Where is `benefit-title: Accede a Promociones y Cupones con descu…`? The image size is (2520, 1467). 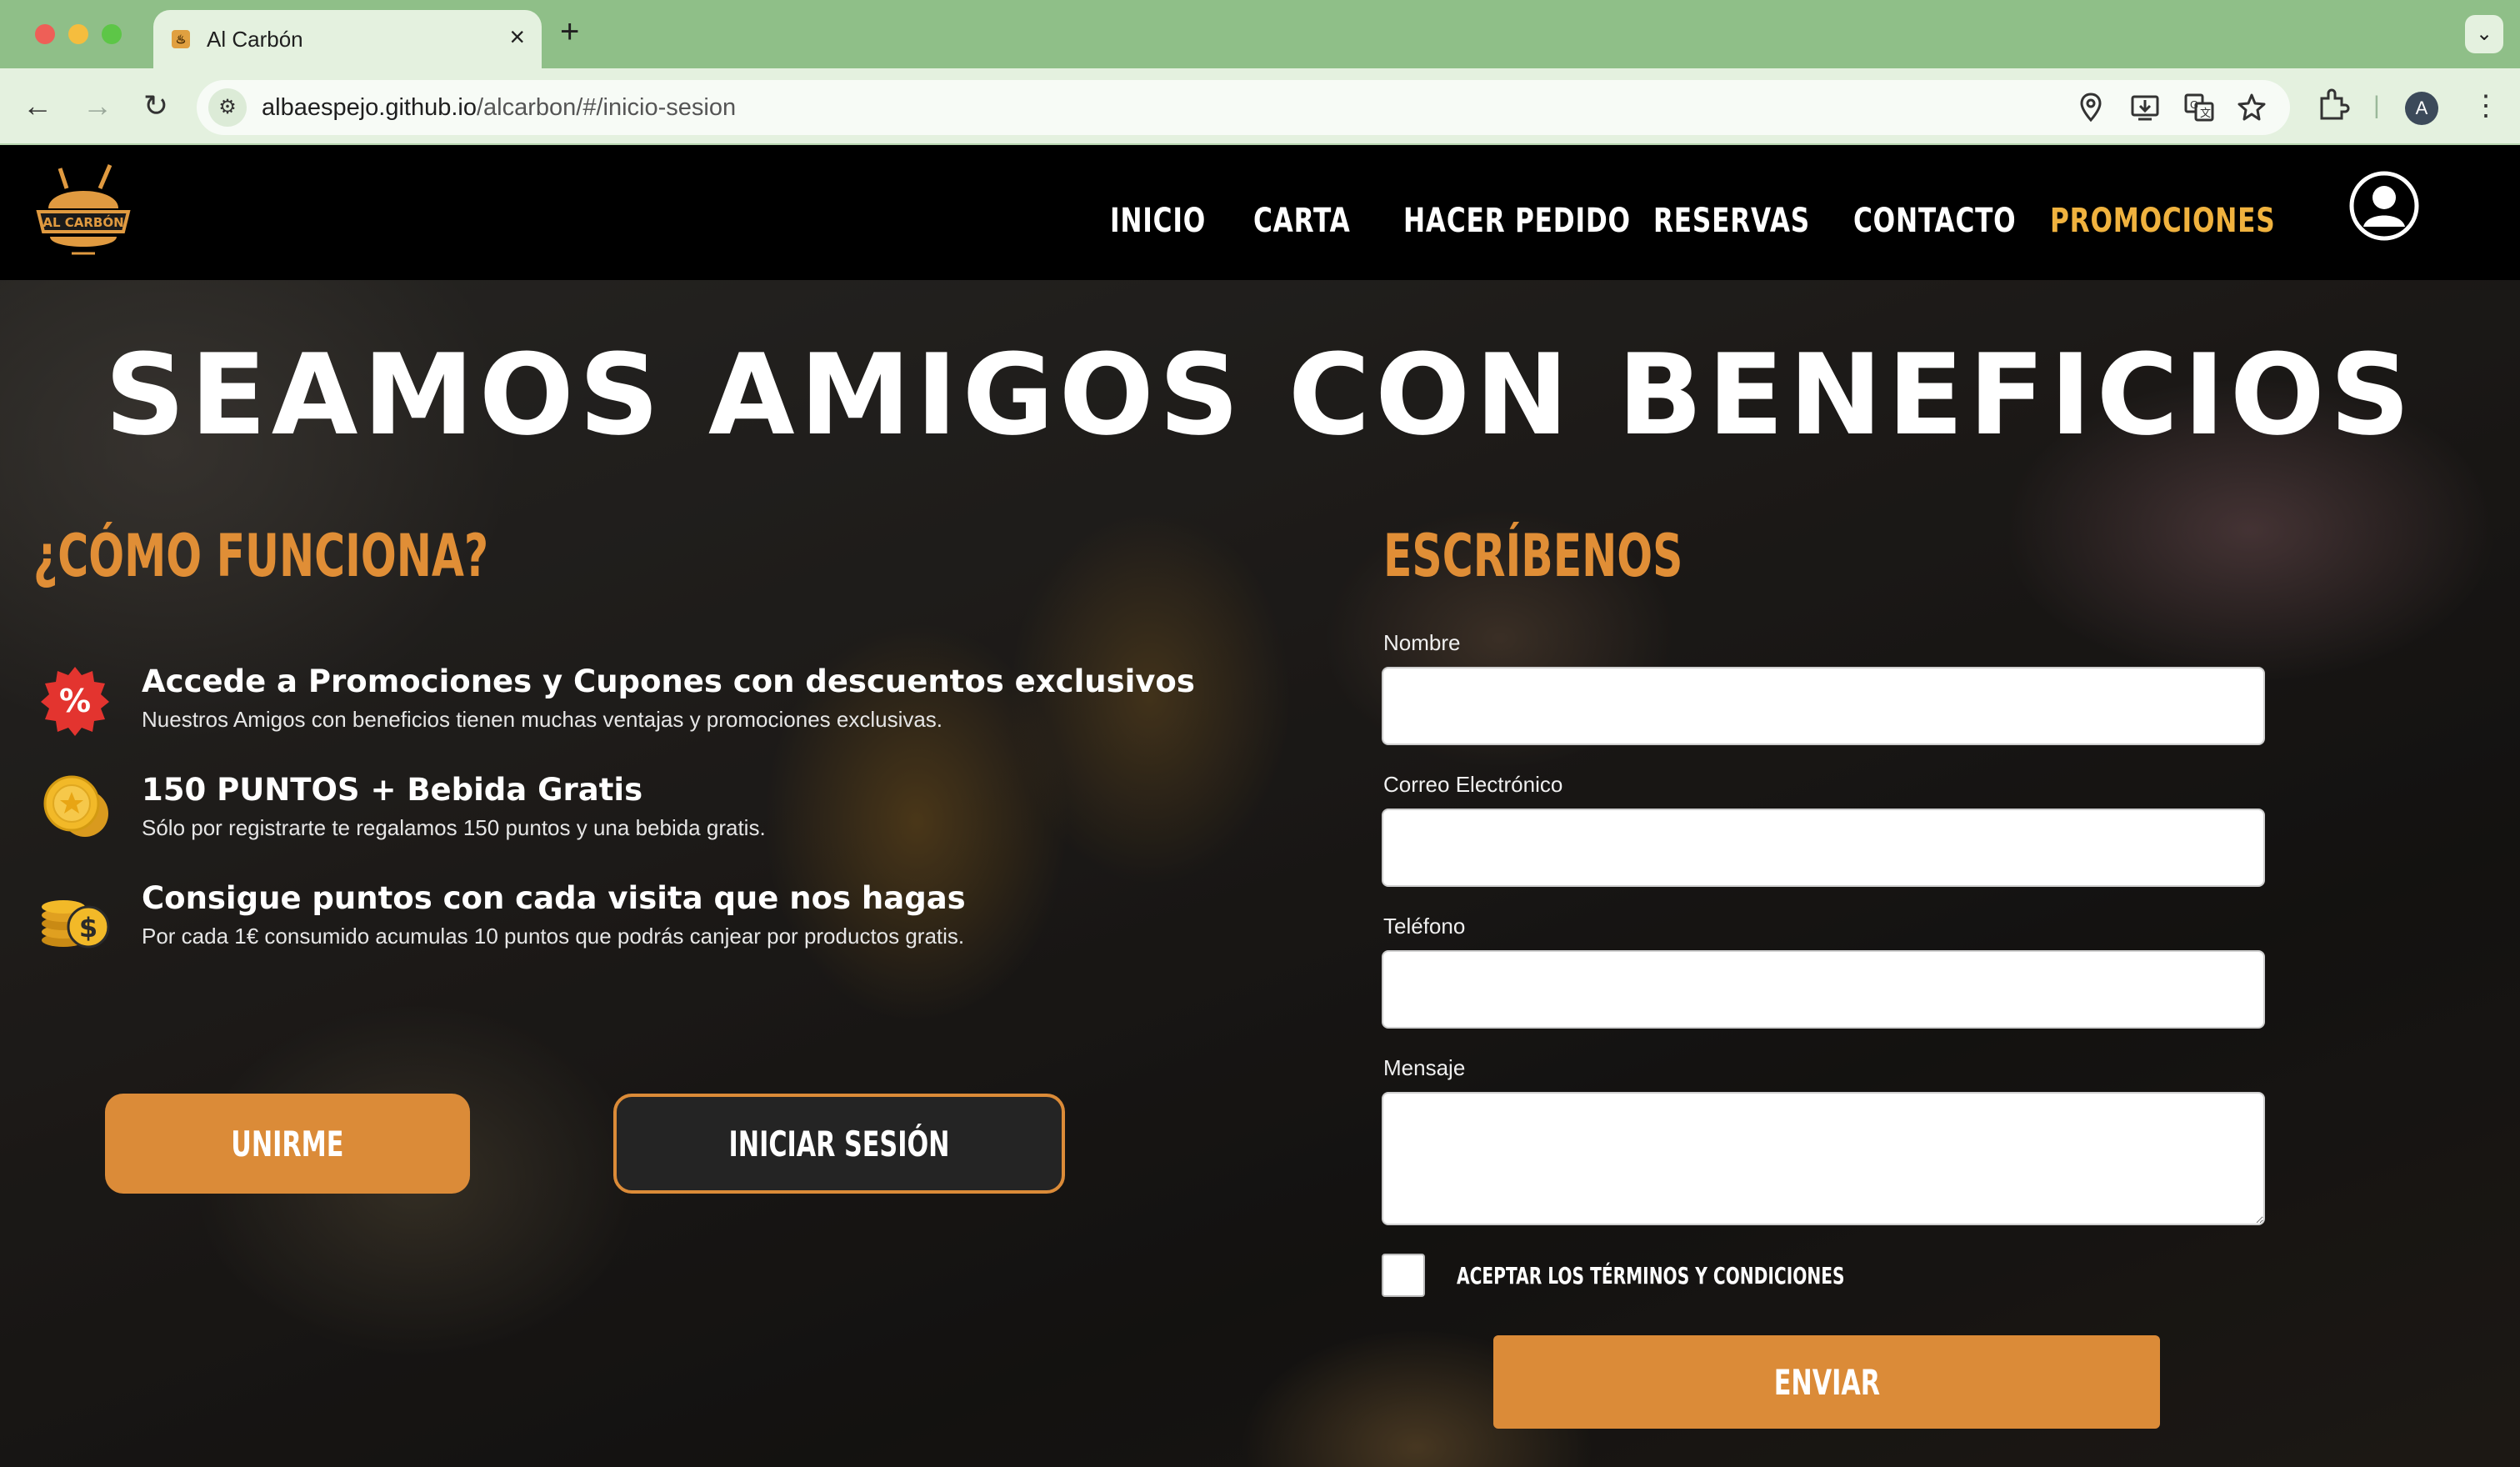
benefit-title: Accede a Promociones y Cupones con descu… is located at coordinates (668, 681).